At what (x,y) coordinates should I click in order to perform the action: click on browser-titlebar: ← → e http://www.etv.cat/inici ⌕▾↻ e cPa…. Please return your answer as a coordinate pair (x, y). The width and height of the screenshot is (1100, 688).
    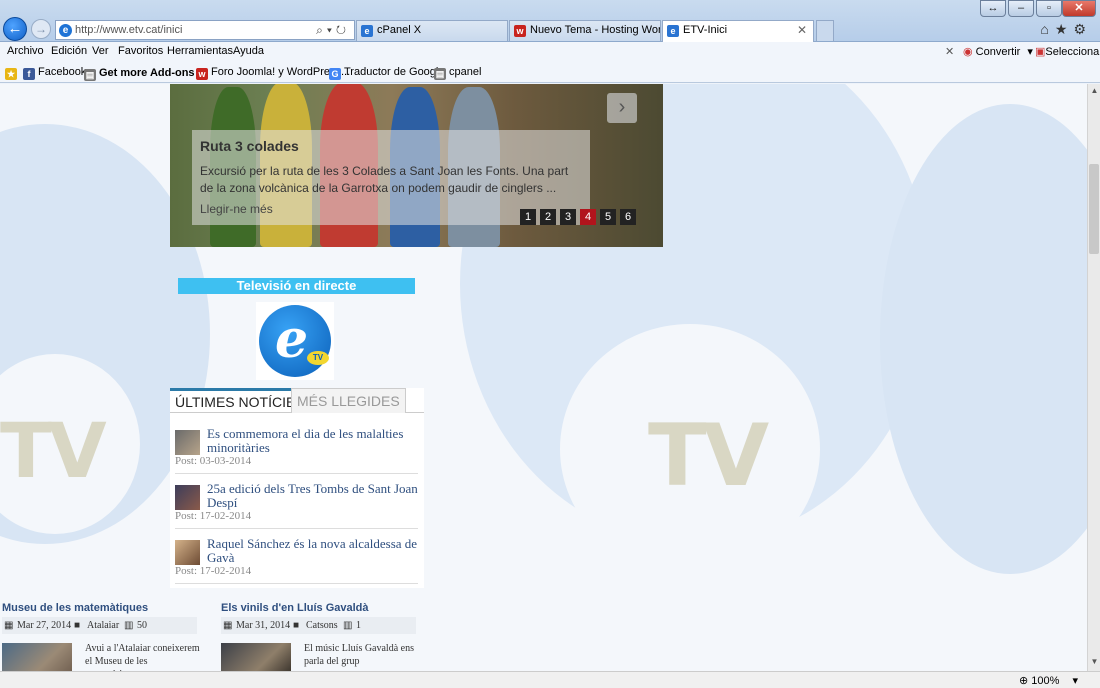
    Looking at the image, I should click on (550, 21).